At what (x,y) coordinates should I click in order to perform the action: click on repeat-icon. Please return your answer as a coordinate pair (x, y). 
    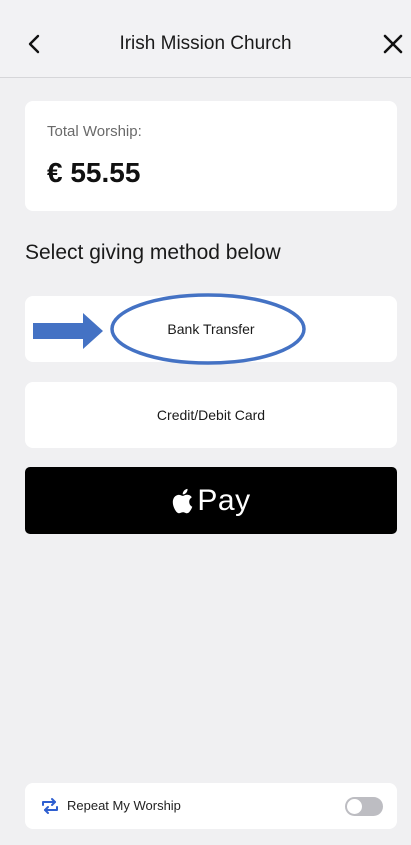
    Looking at the image, I should click on (50, 806).